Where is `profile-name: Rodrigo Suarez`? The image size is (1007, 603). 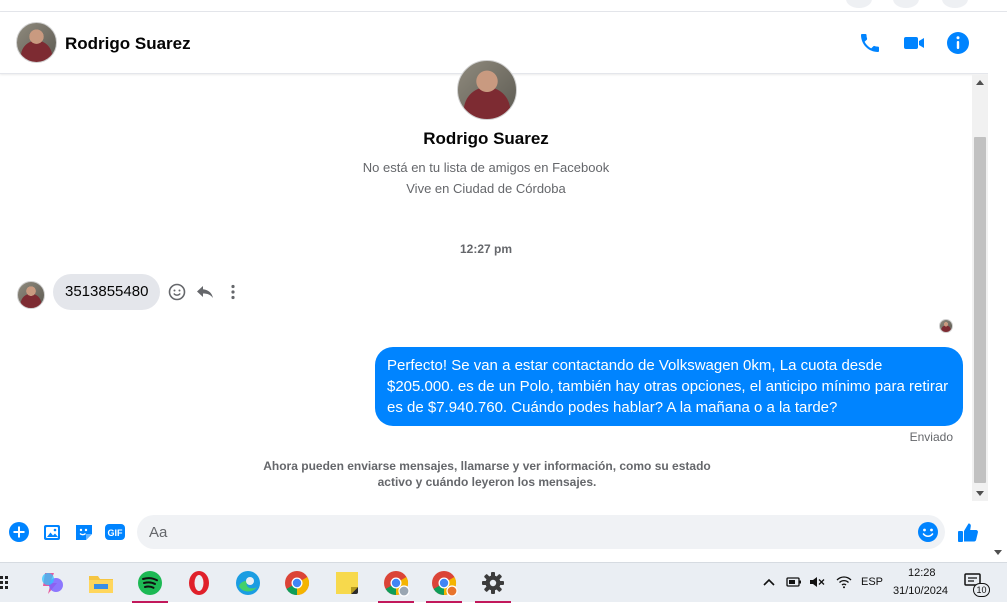
profile-name: Rodrigo Suarez is located at coordinates (486, 138).